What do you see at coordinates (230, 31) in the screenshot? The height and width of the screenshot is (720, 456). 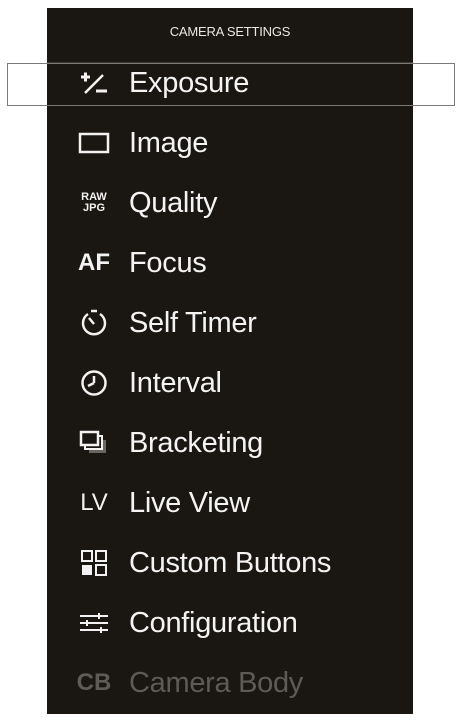 I see `panel-title: CAMERA SETTINGS` at bounding box center [230, 31].